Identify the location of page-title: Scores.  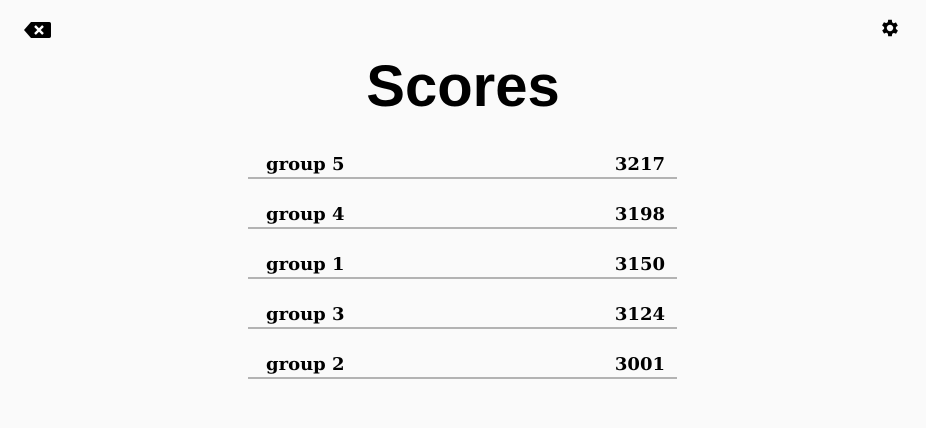
(463, 86).